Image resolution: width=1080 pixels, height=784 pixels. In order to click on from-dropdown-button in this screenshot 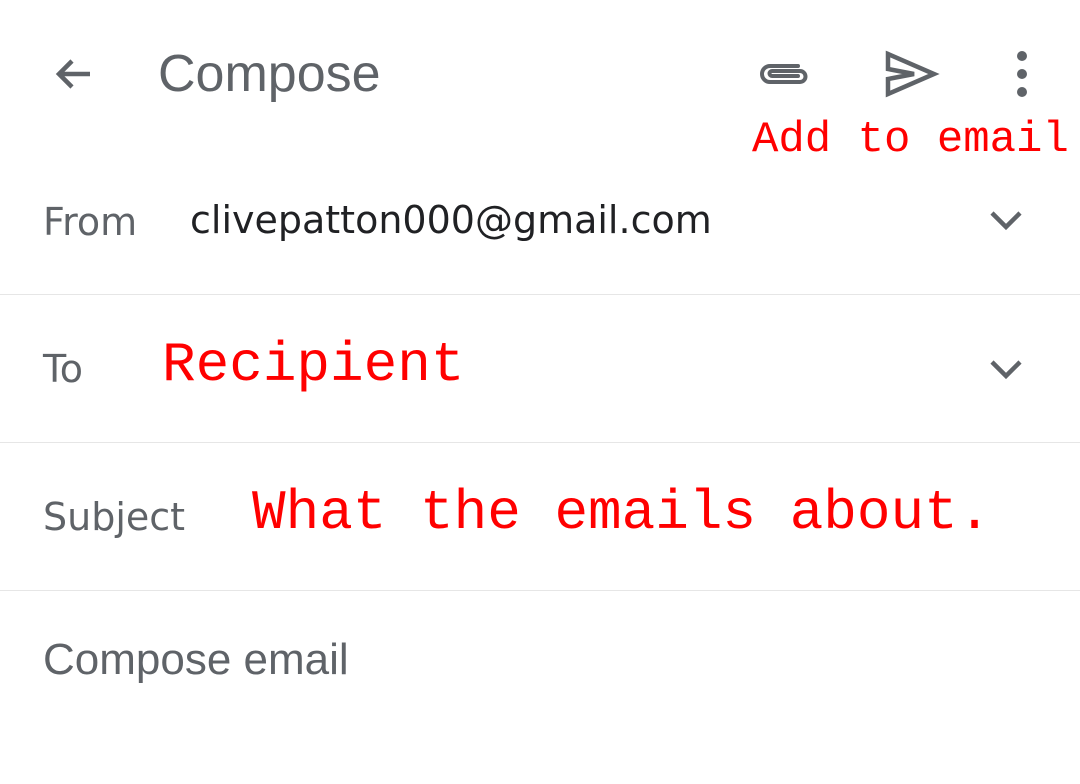, I will do `click(1006, 220)`.